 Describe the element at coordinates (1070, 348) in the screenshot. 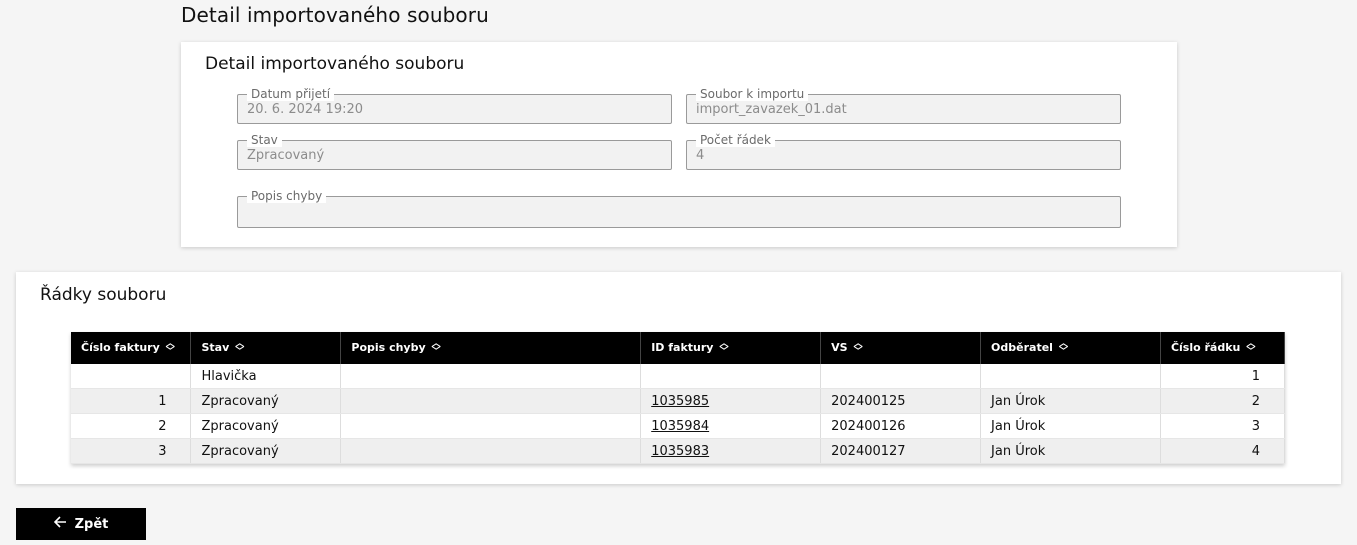

I see `col-odberatel: Odběratel ︿ ﹀` at that location.